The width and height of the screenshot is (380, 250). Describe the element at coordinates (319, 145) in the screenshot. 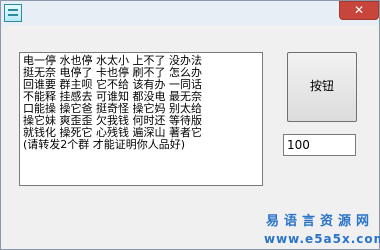

I see `number-input: 100` at that location.